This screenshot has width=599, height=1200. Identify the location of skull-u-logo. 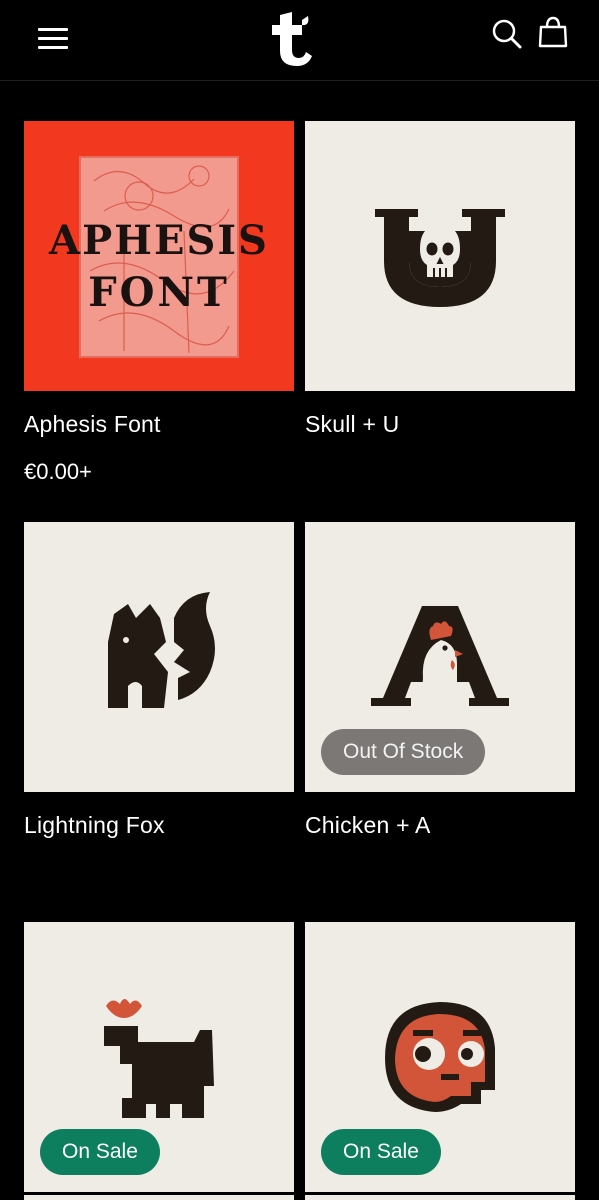
(440, 258).